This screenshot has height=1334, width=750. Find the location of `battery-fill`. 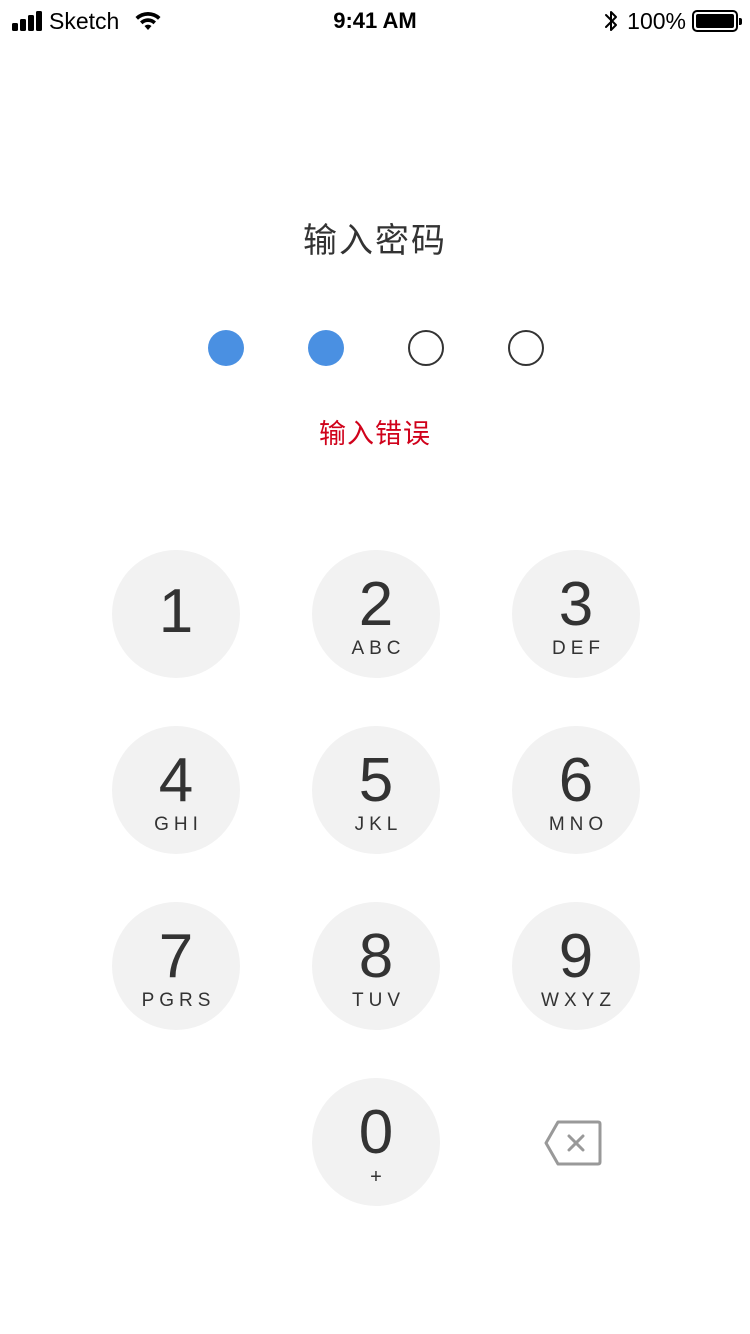

battery-fill is located at coordinates (715, 21).